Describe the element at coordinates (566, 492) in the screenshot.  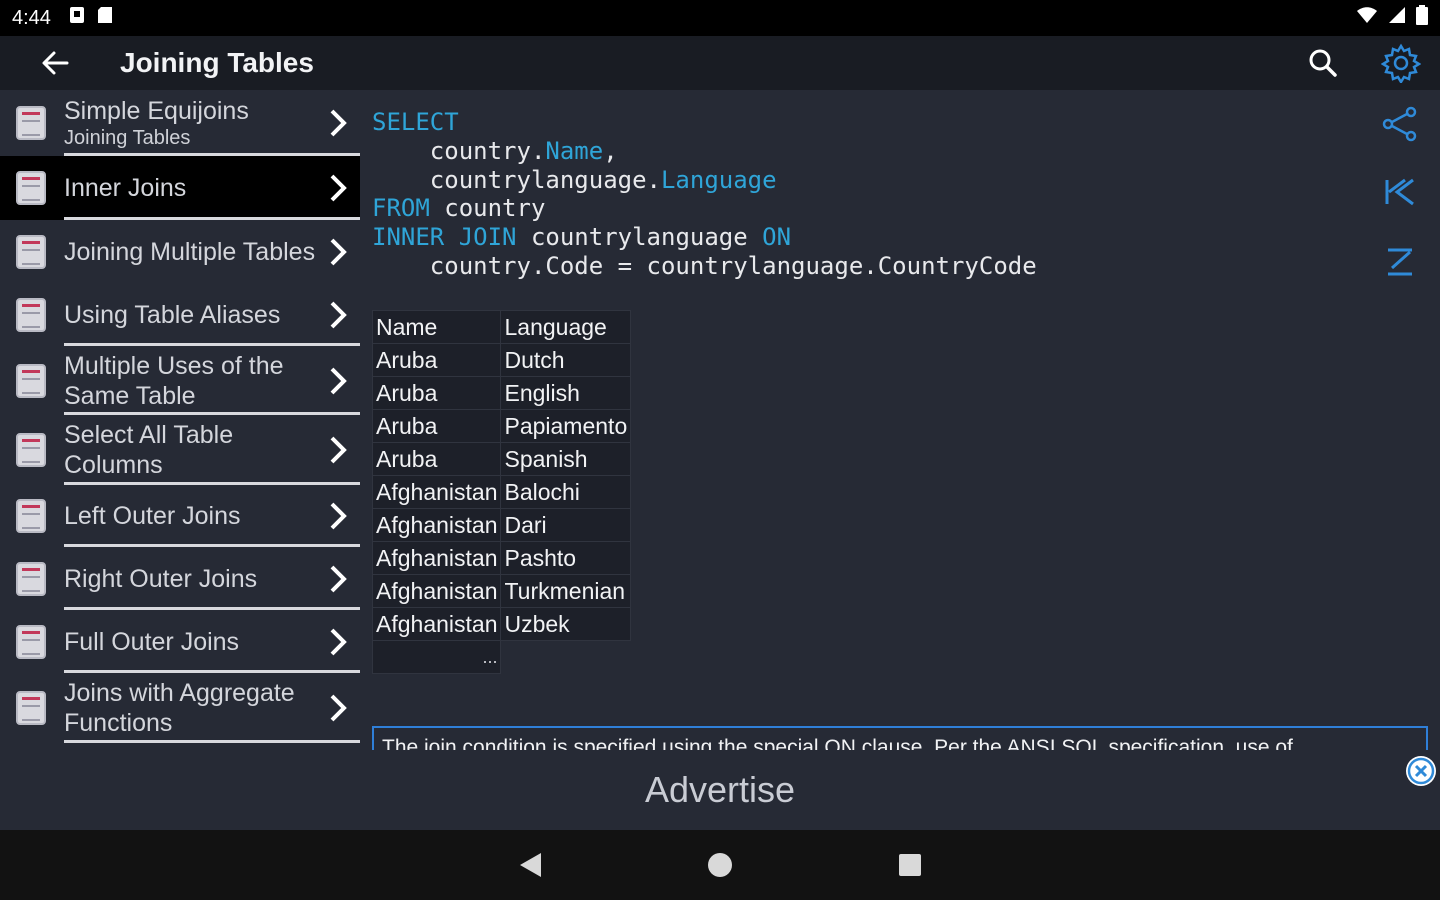
I see `table-cell: Balochi` at that location.